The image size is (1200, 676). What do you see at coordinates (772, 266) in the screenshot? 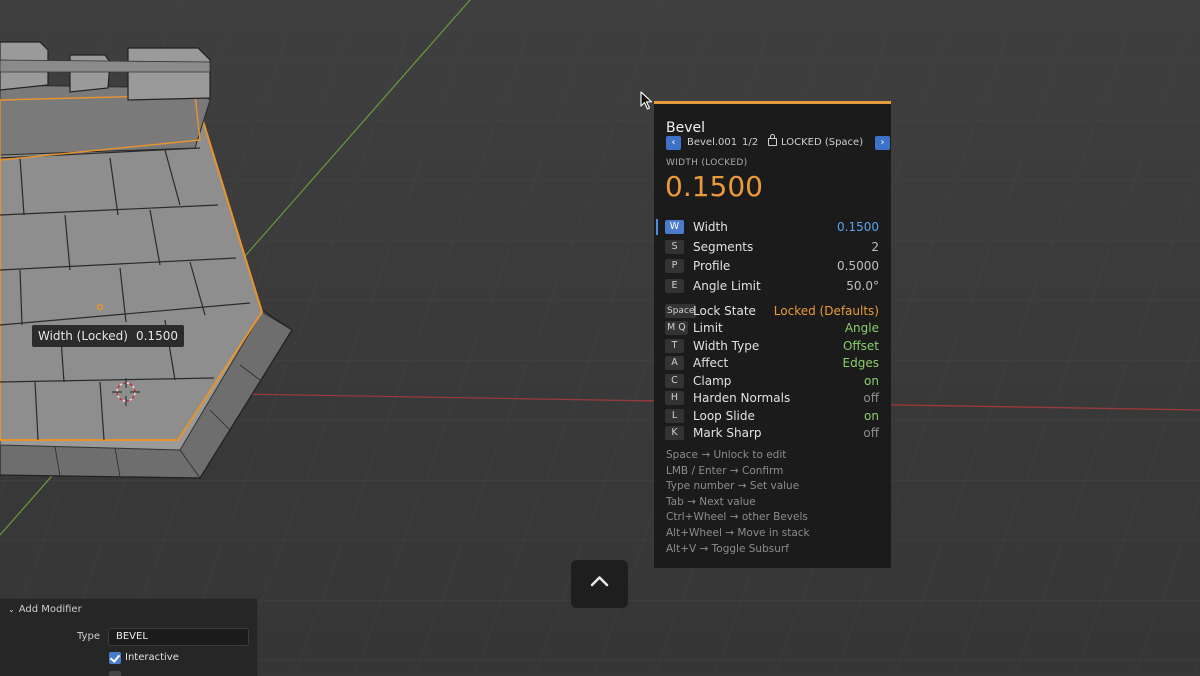
I see `param-row-profile: P Profile 0.5000` at bounding box center [772, 266].